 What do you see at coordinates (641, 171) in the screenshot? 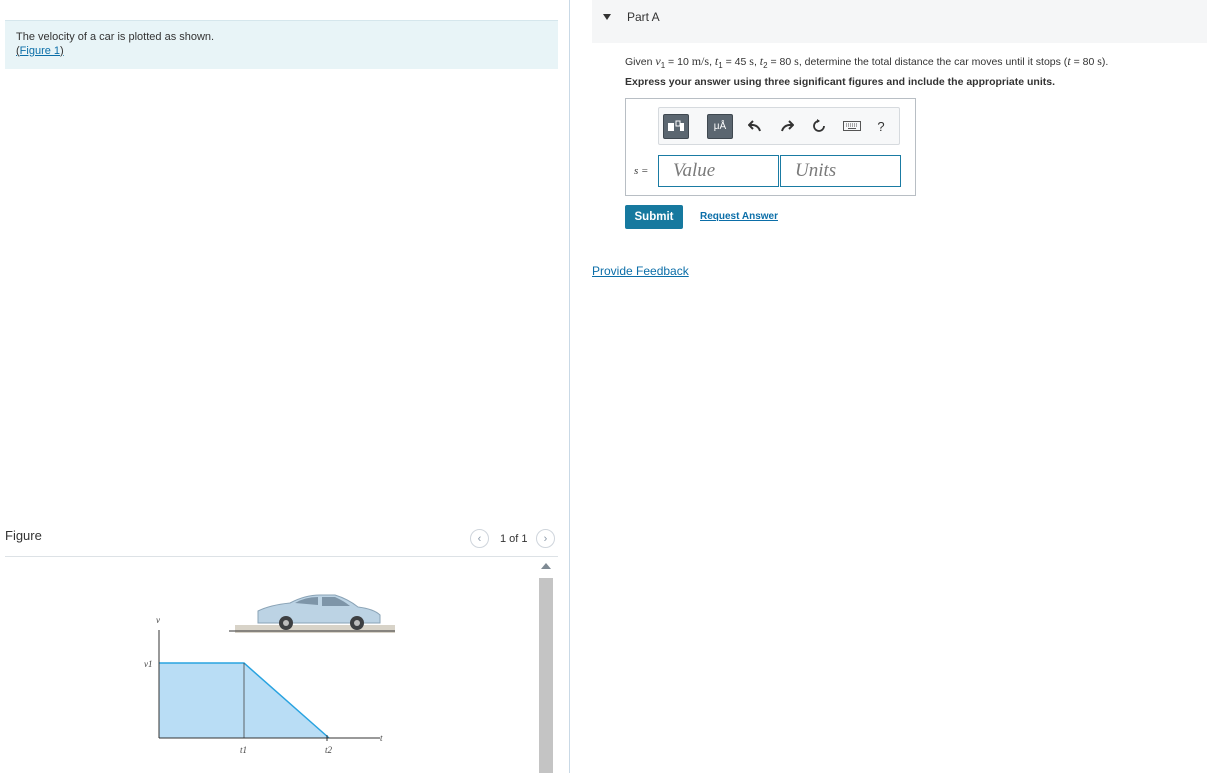
I see `answer-label: s =` at bounding box center [641, 171].